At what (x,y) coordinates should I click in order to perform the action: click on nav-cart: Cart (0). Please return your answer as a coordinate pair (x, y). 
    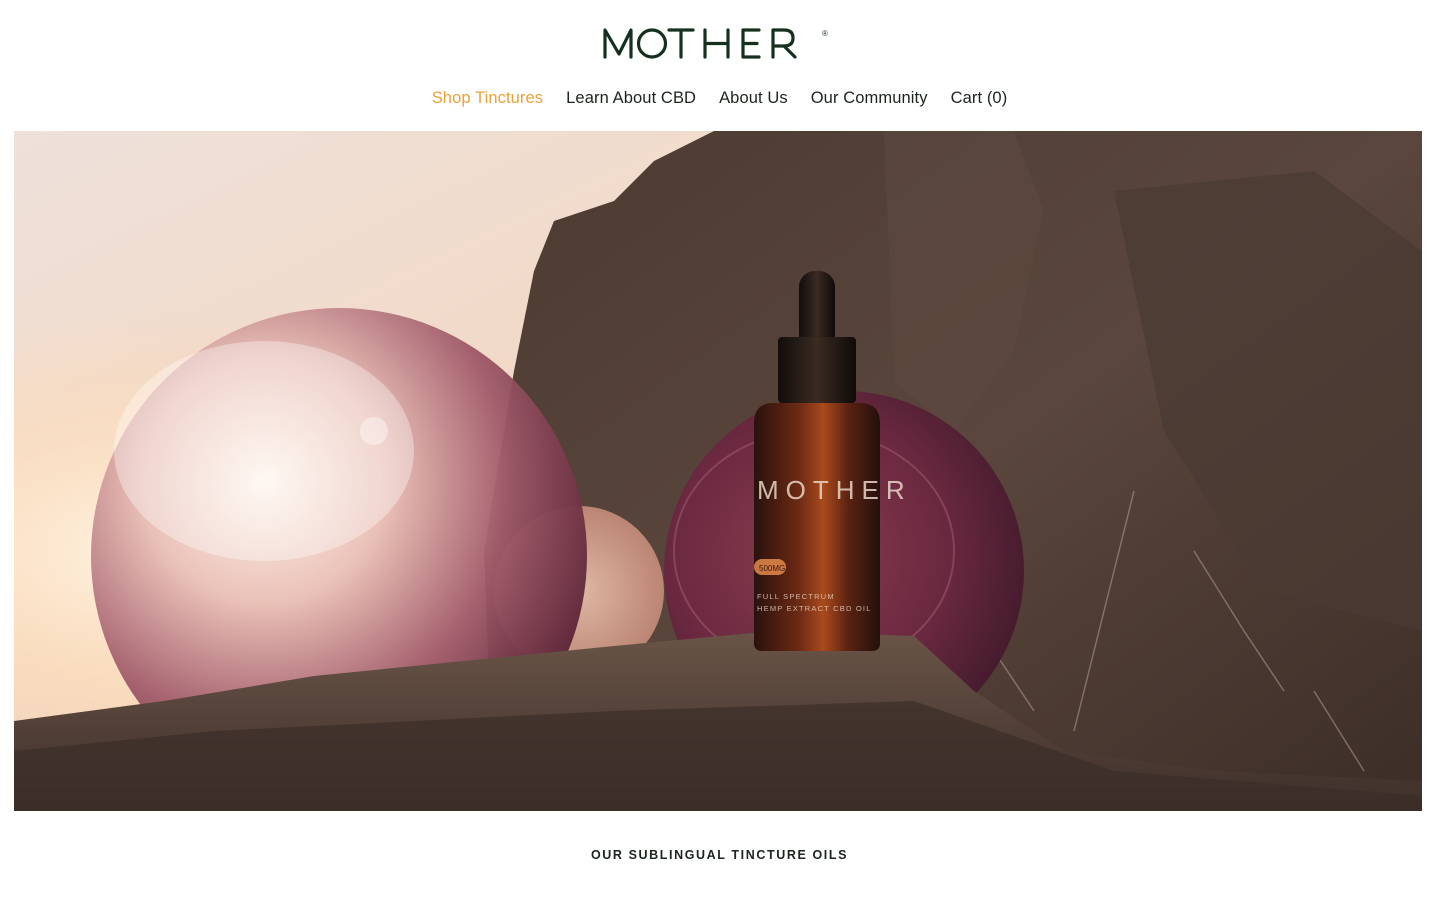
    Looking at the image, I should click on (979, 98).